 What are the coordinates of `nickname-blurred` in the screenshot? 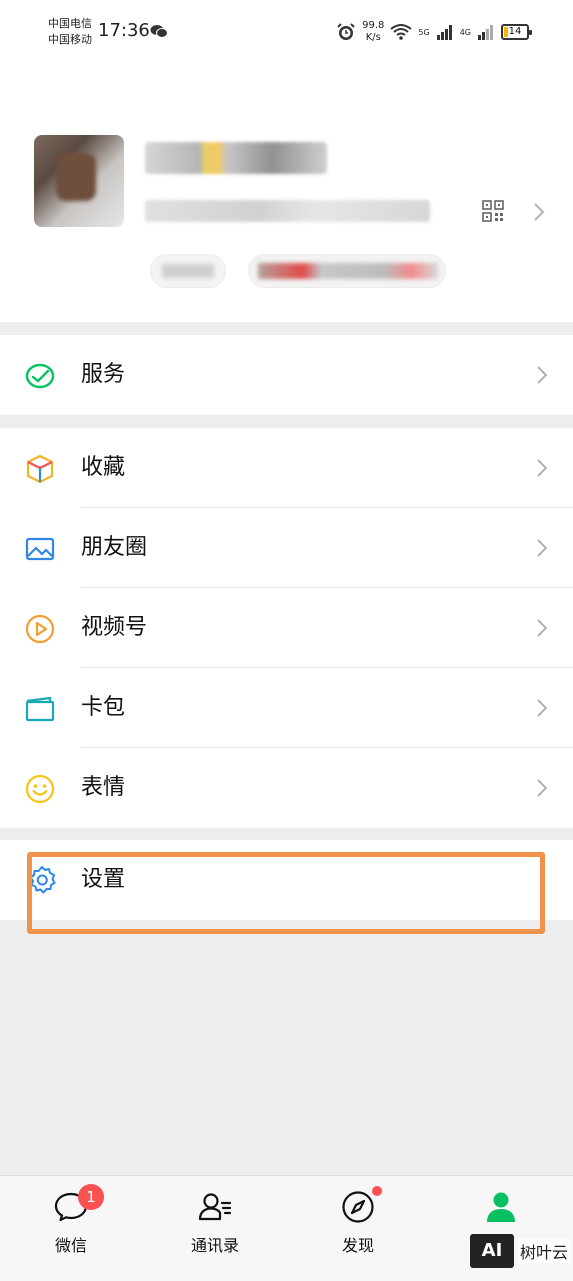 It's located at (236, 158).